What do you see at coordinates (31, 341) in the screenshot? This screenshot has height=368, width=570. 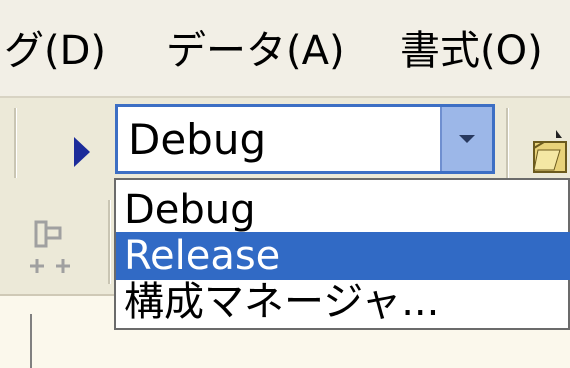 I see `editor-left-margin` at bounding box center [31, 341].